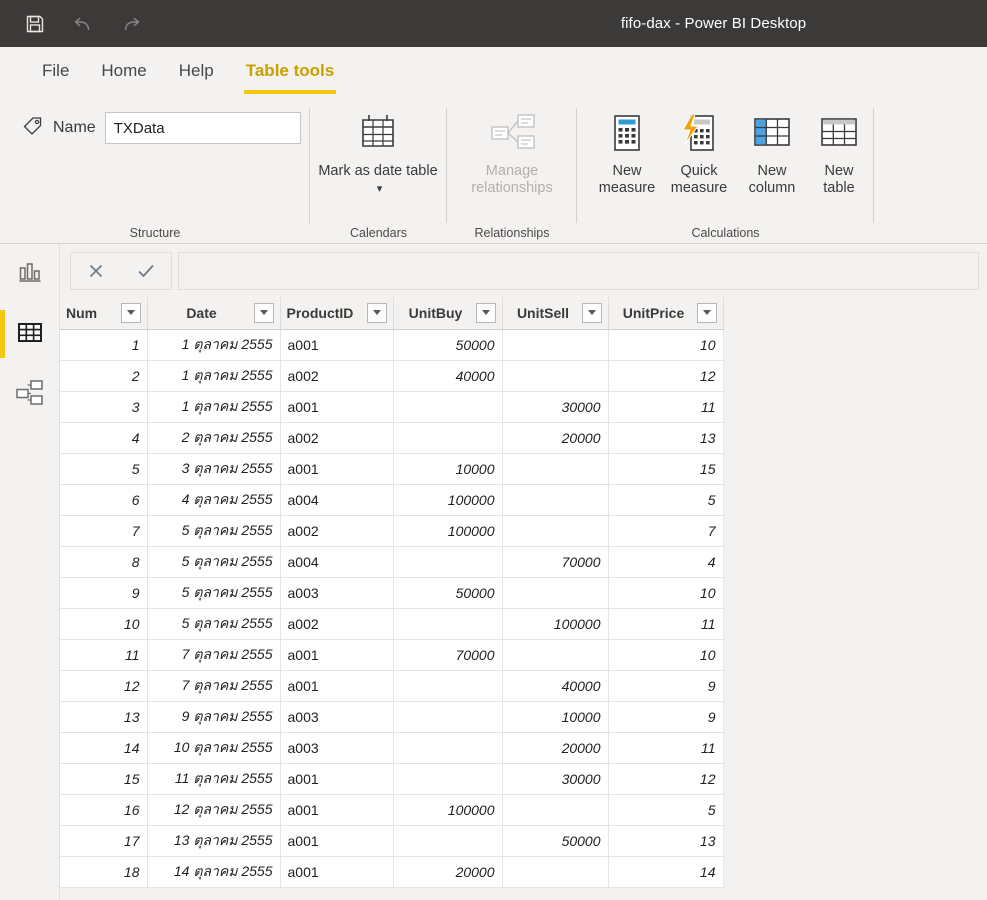  I want to click on table-row: 31 ตุลาคม 2555 a001 30000 11, so click(392, 407).